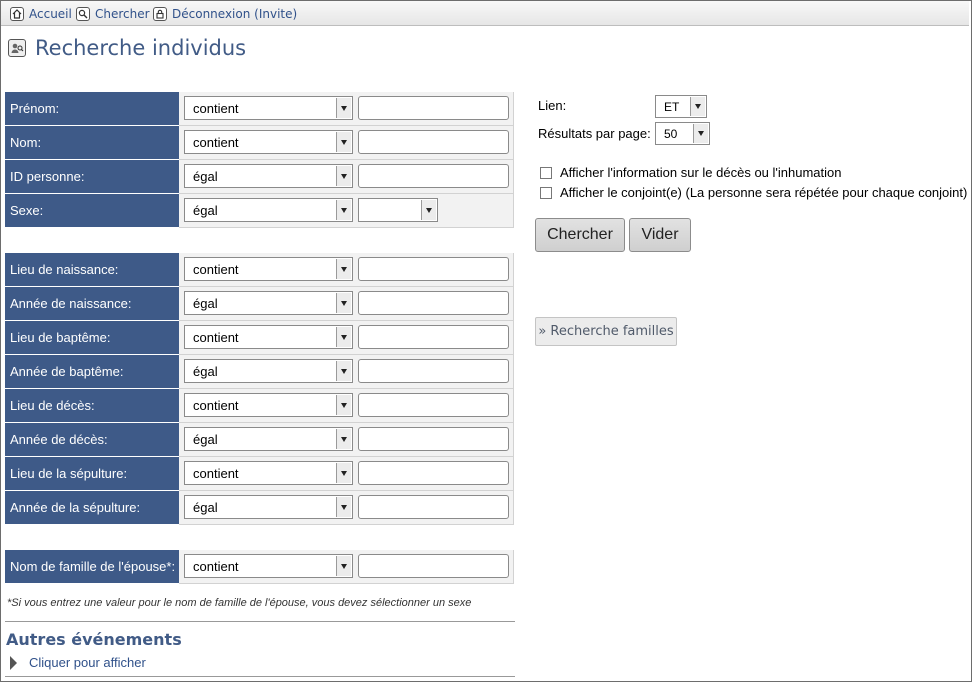 Image resolution: width=972 pixels, height=682 pixels. Describe the element at coordinates (268, 405) in the screenshot. I see `lieu-deces-operator-select: contient` at that location.